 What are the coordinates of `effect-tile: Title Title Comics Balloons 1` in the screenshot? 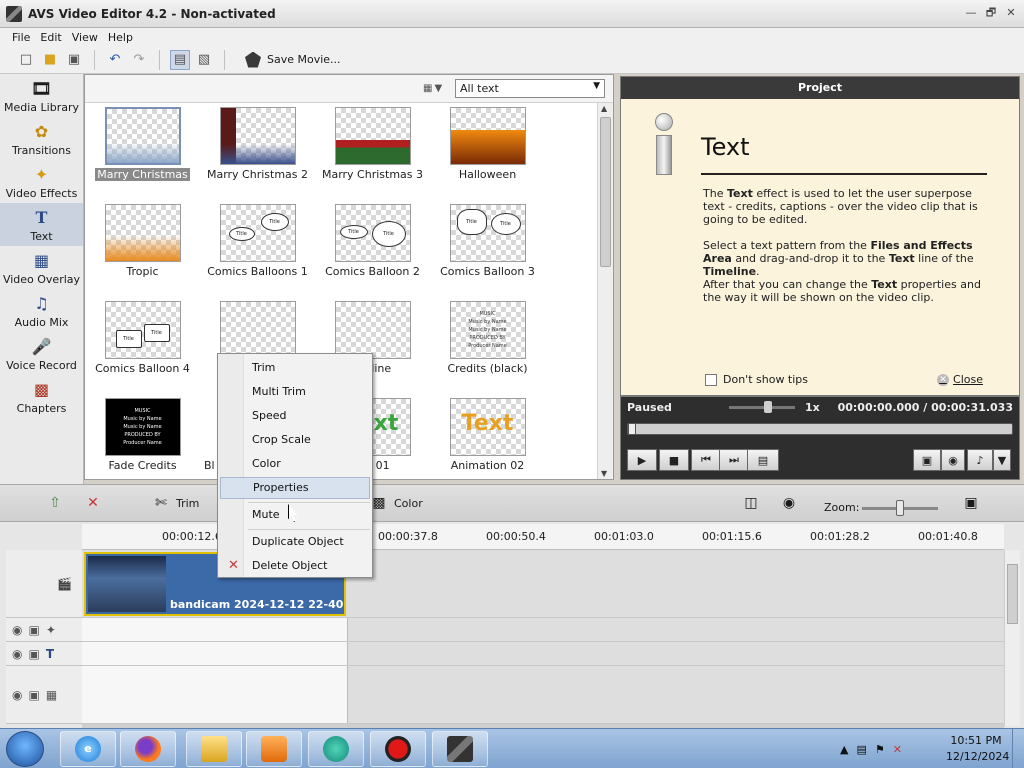 It's located at (257, 248).